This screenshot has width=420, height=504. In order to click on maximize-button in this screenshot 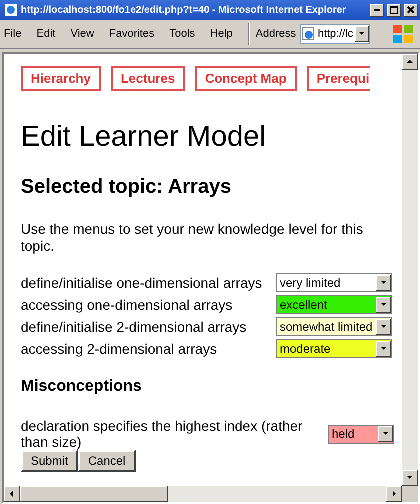, I will do `click(394, 10)`.